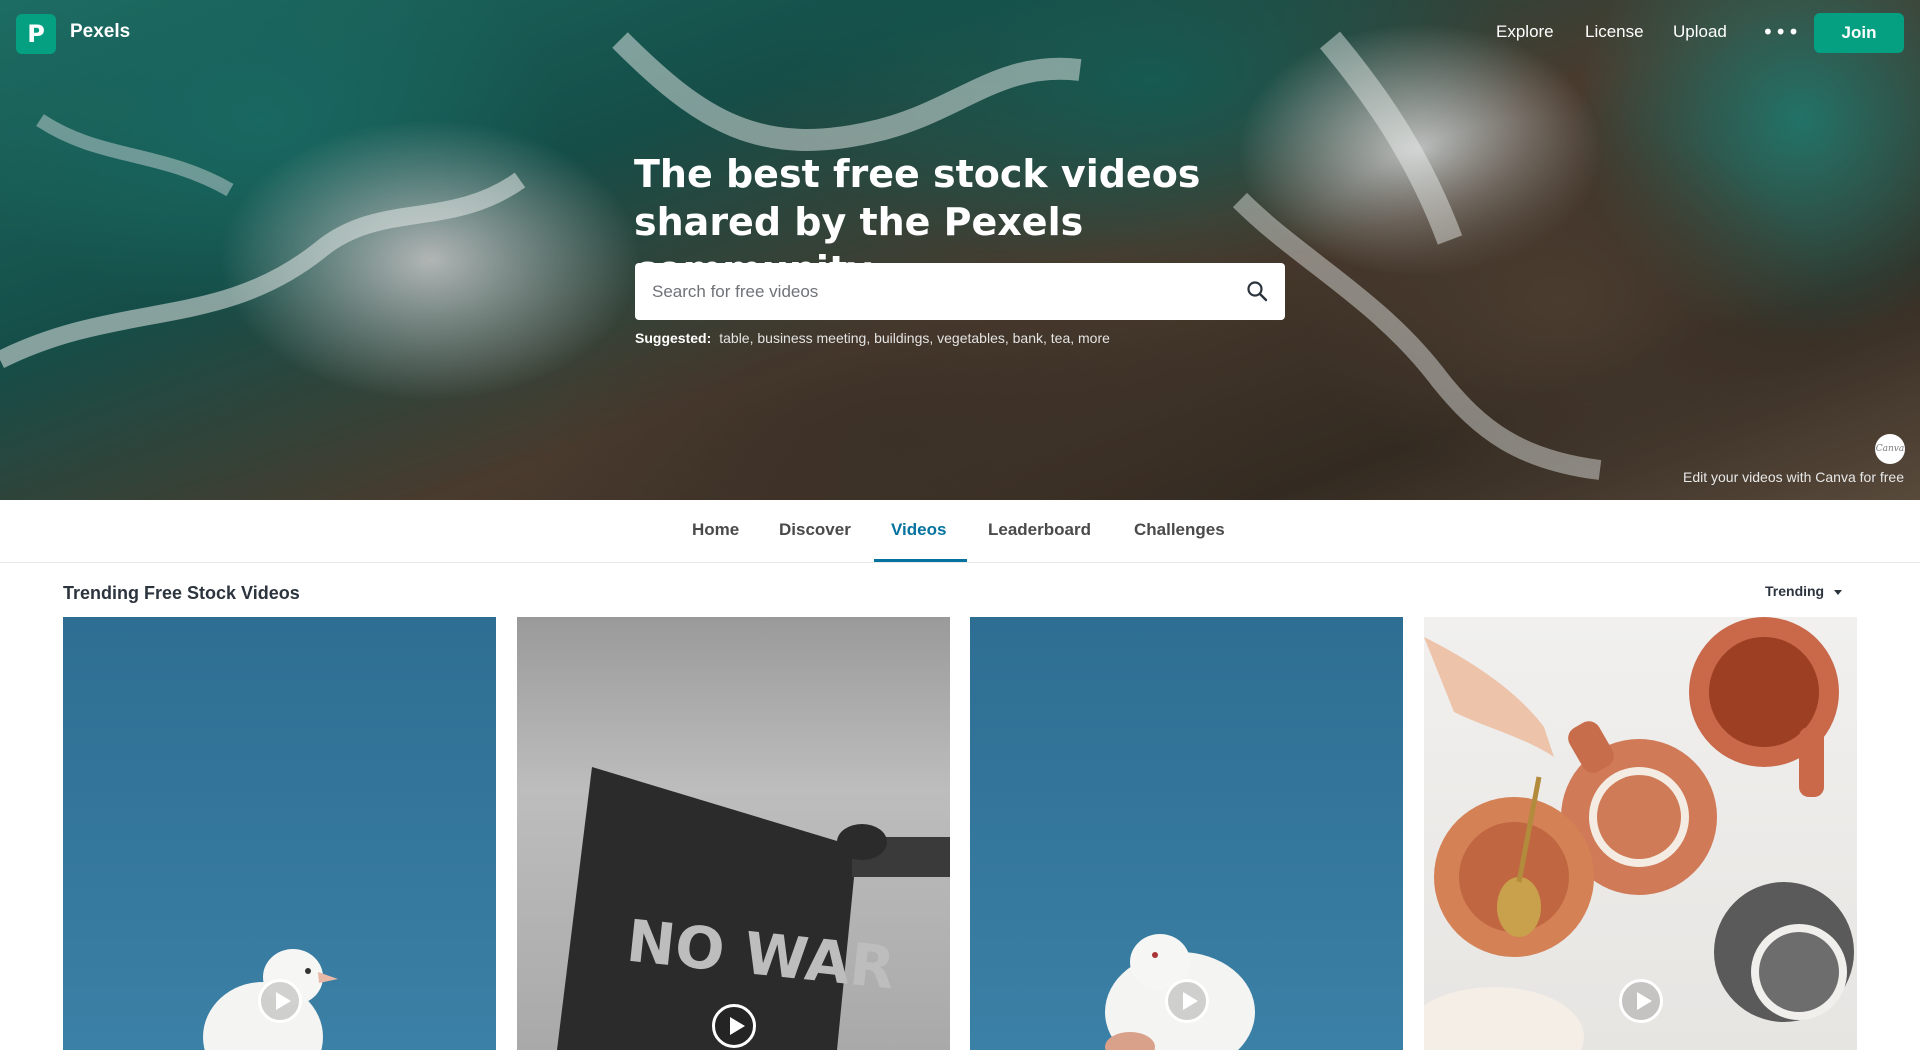  Describe the element at coordinates (100, 32) in the screenshot. I see `brand-name: Pexels` at that location.